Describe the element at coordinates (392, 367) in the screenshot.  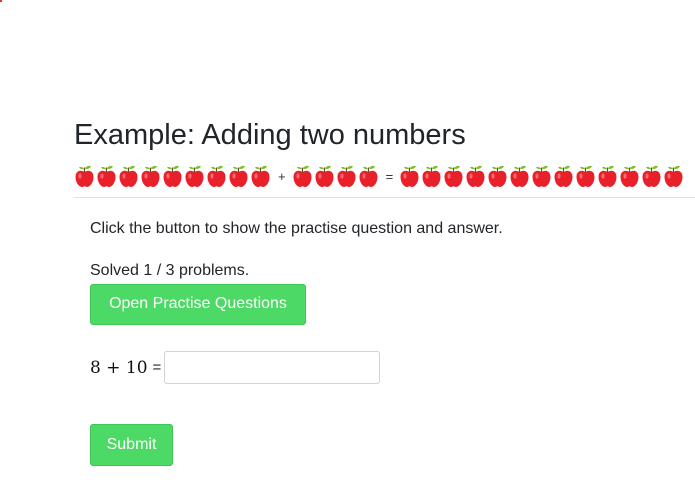
I see `question-row: 8 + 10 =` at that location.